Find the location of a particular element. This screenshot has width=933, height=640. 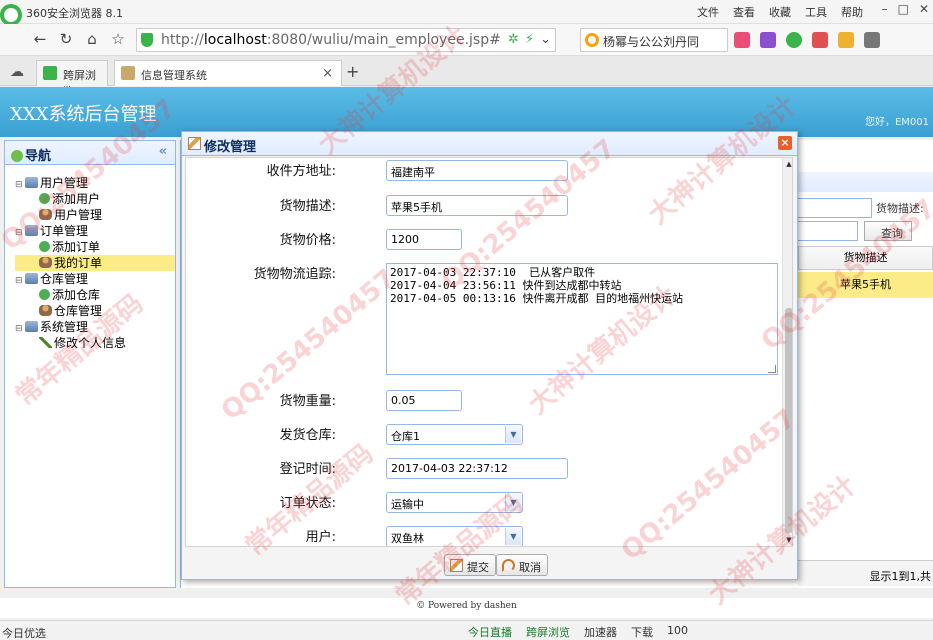

collapse-icon: « is located at coordinates (163, 151).